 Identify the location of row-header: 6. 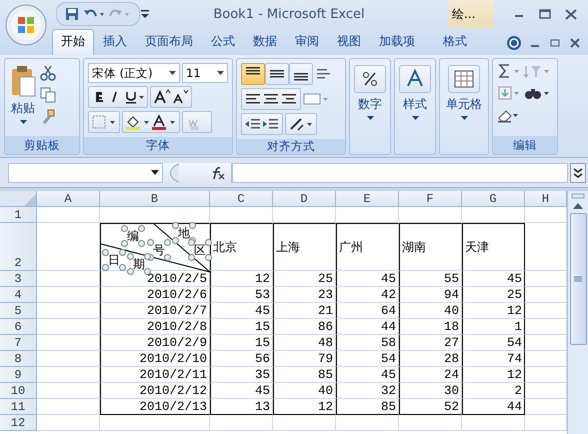
(18, 327).